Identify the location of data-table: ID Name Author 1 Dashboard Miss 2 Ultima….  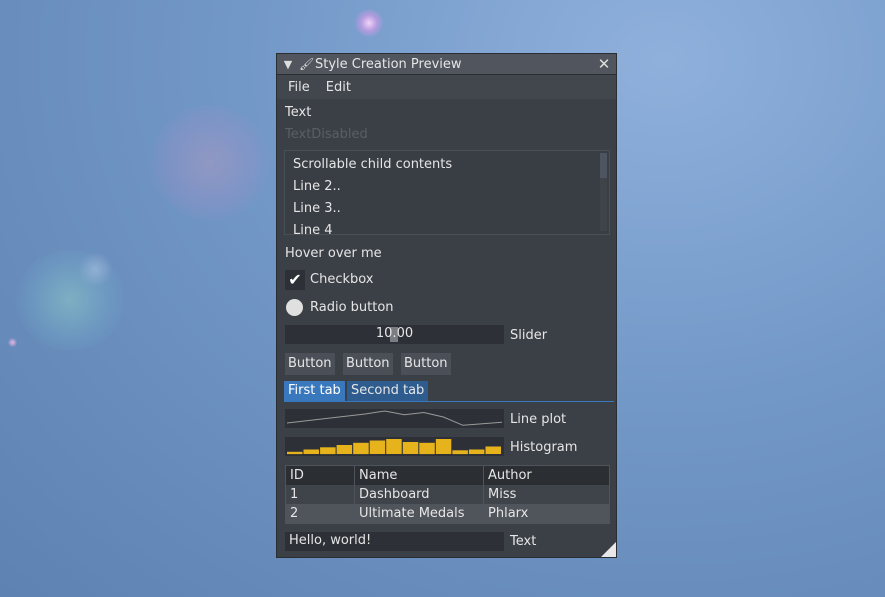
(447, 494).